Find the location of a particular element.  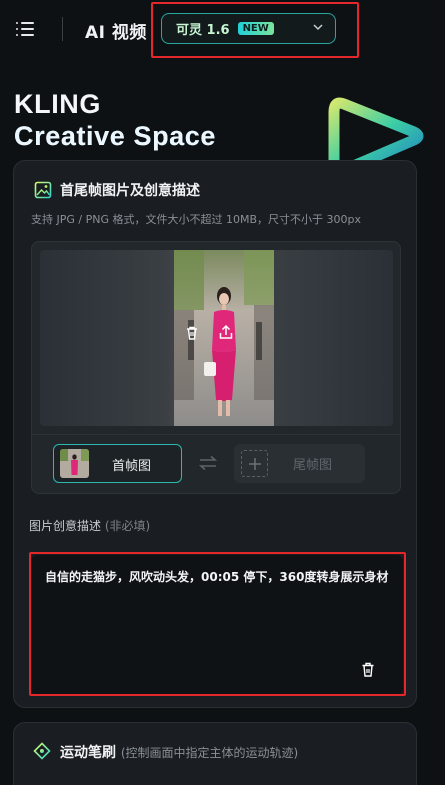

hero-line-1: KLING is located at coordinates (57, 104).